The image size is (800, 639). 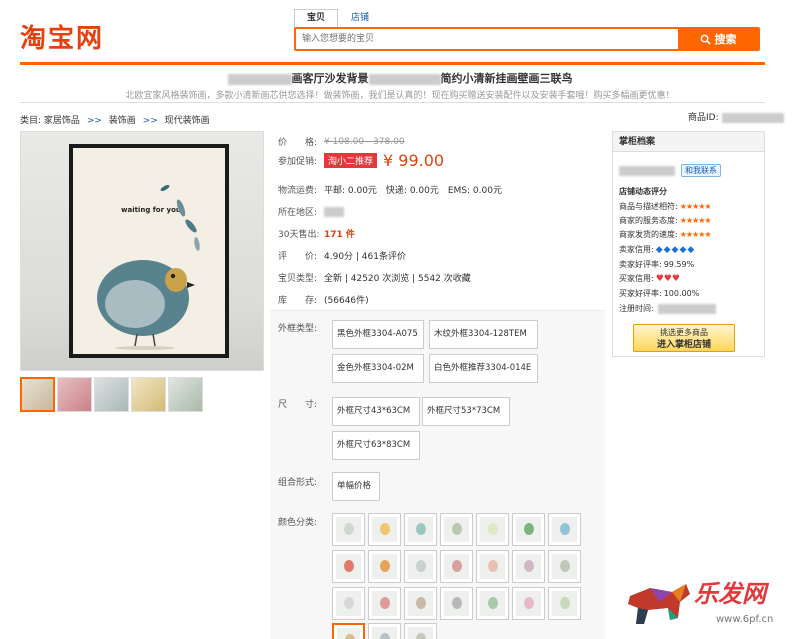 What do you see at coordinates (730, 593) in the screenshot?
I see `watermark-text: 乐发网` at bounding box center [730, 593].